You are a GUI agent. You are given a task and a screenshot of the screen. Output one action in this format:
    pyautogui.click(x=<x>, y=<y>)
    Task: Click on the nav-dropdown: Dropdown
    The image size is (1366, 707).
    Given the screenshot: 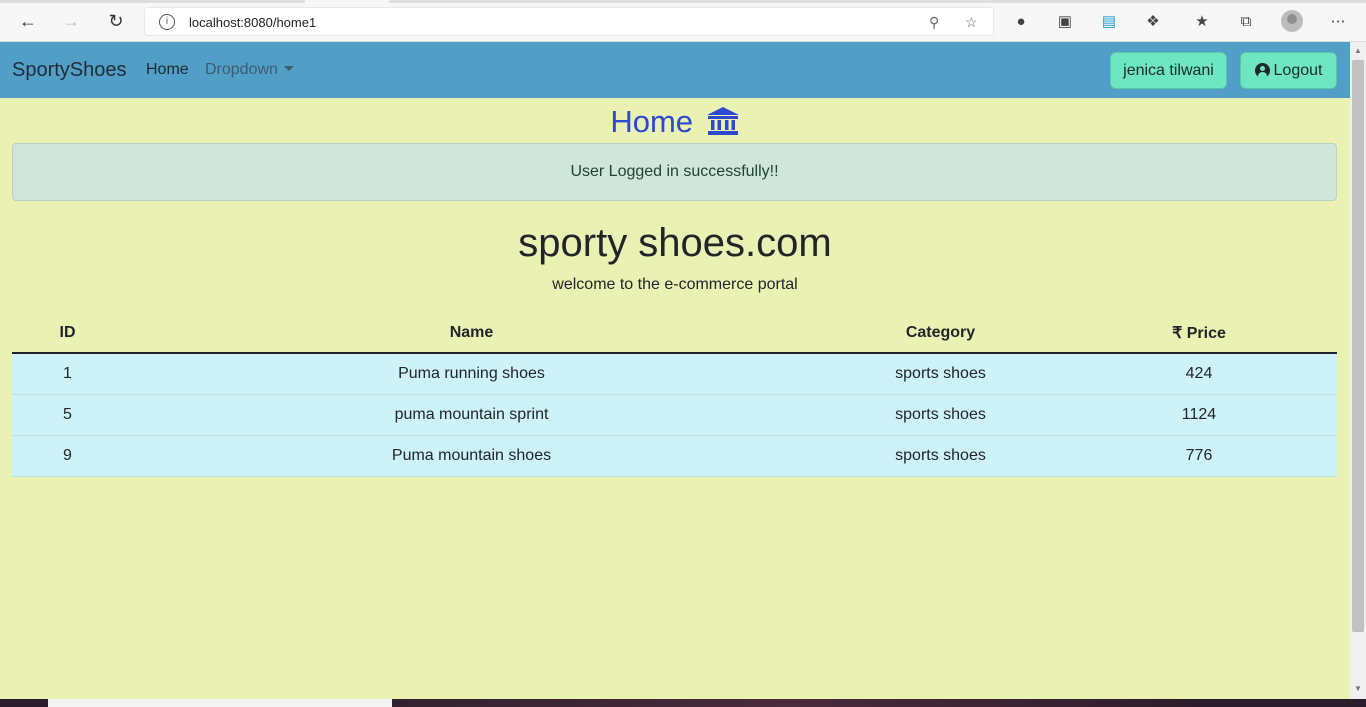 What is the action you would take?
    pyautogui.click(x=249, y=70)
    